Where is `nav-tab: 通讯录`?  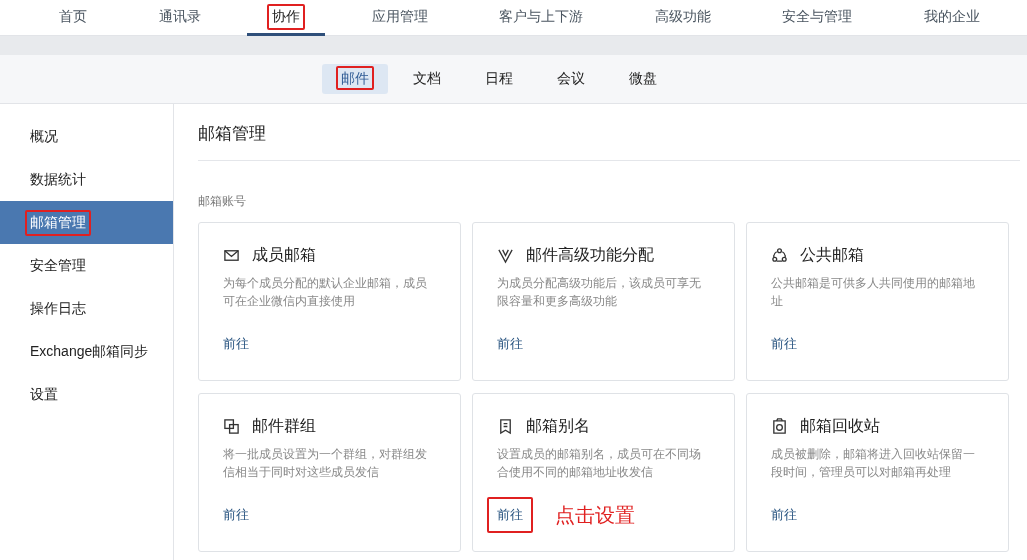 nav-tab: 通讯录 is located at coordinates (179, 18).